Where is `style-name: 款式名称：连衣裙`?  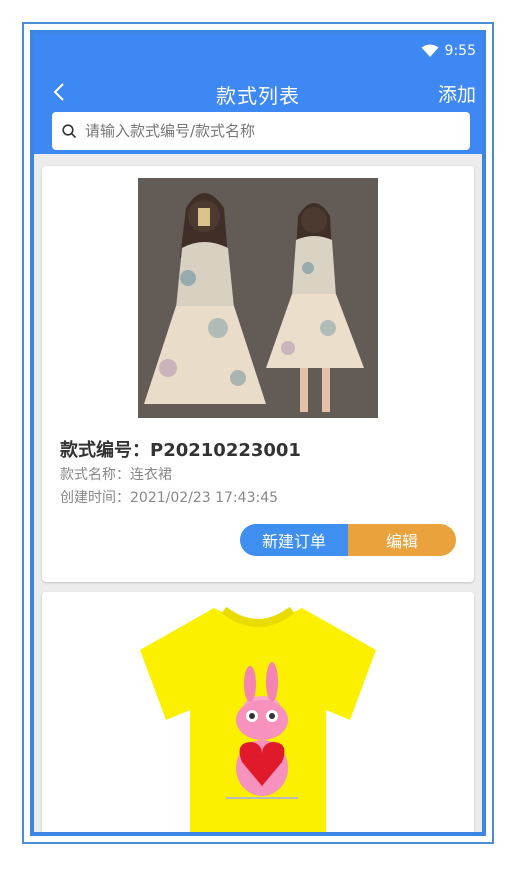 style-name: 款式名称：连衣裙 is located at coordinates (116, 475).